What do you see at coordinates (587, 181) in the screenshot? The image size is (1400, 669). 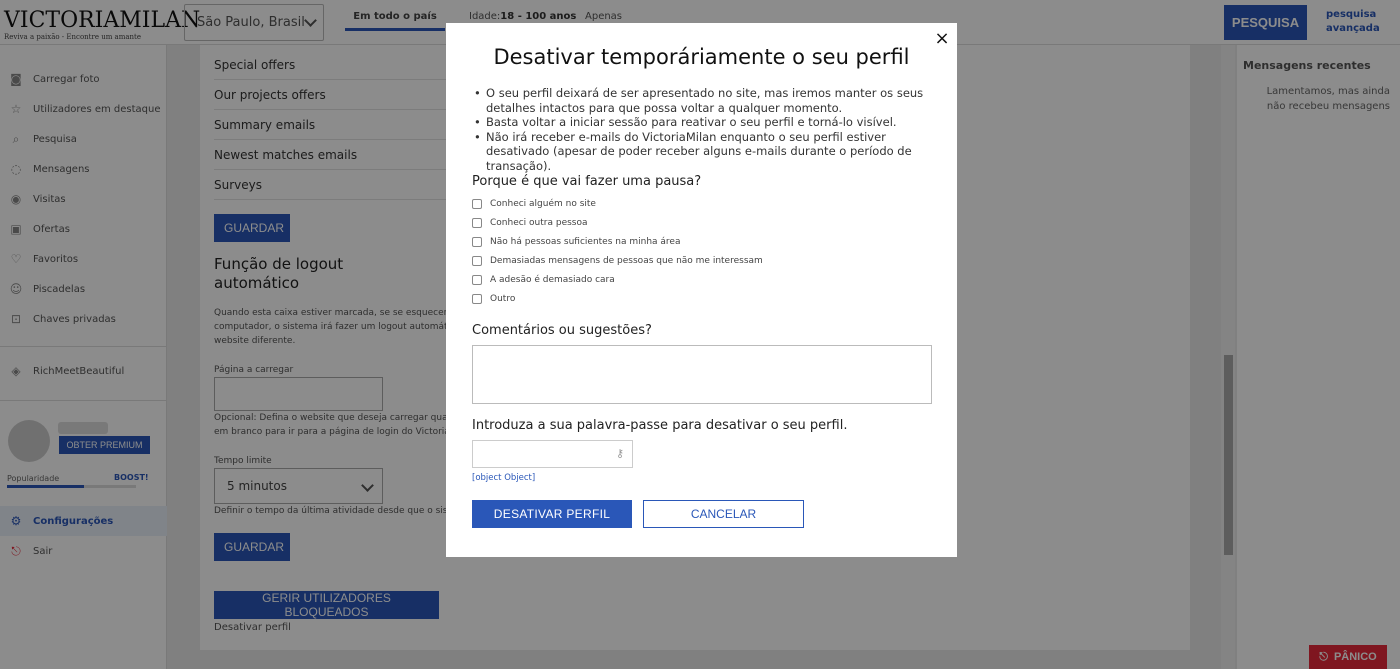 I see `pause-reason-question: Porque é que vai fazer uma pausa?` at bounding box center [587, 181].